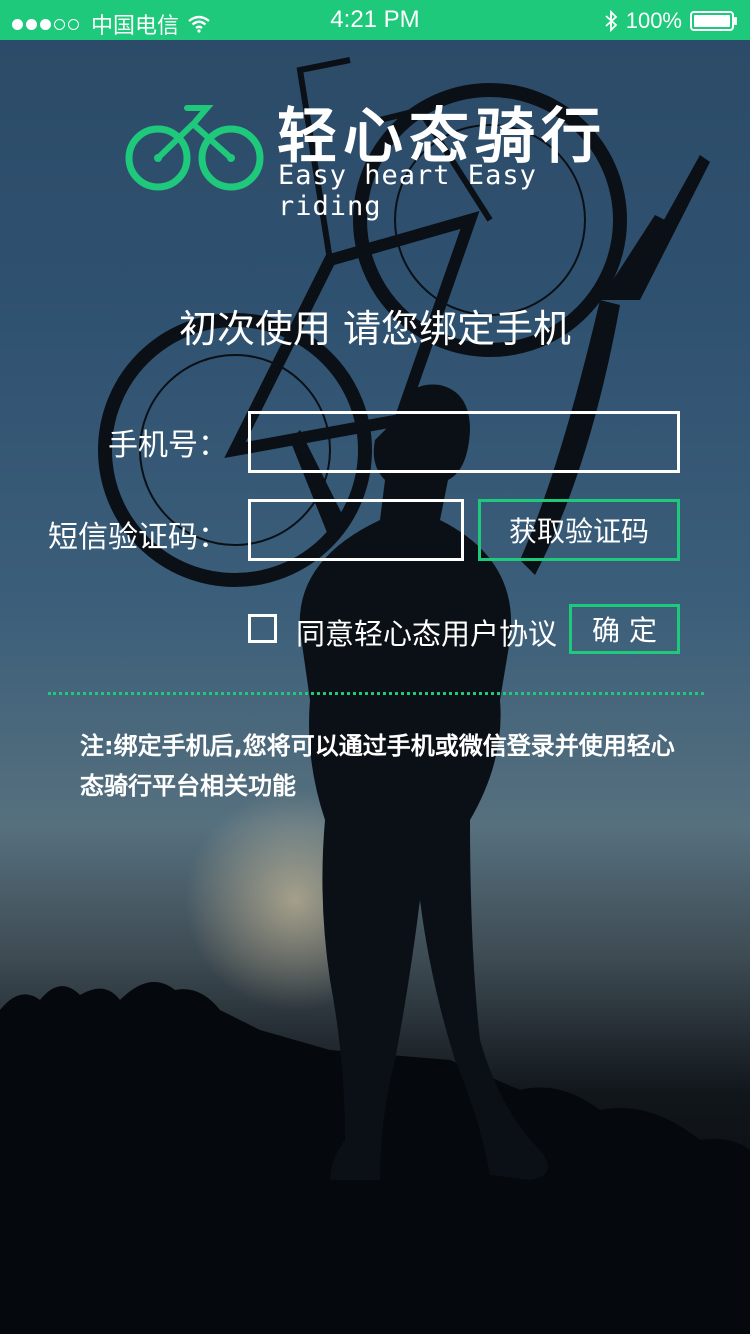 This screenshot has height=1334, width=750. What do you see at coordinates (464, 442) in the screenshot?
I see `phone-input` at bounding box center [464, 442].